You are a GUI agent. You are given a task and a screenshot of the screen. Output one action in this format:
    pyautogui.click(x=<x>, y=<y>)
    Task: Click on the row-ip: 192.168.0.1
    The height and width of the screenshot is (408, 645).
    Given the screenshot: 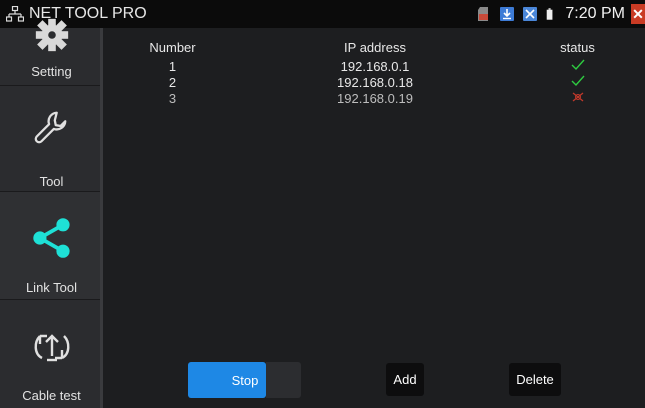 What is the action you would take?
    pyautogui.click(x=375, y=66)
    